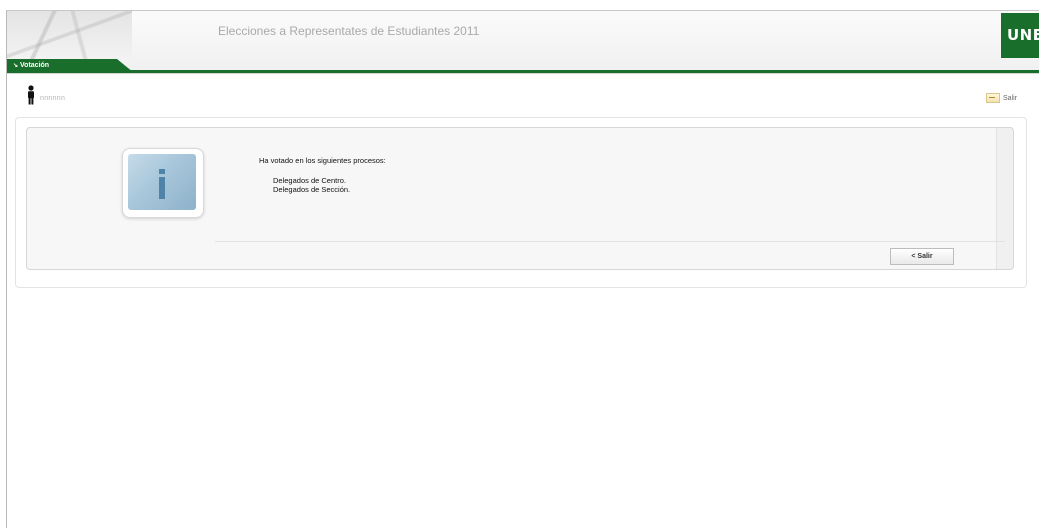 This screenshot has width=1039, height=528. What do you see at coordinates (162, 171) in the screenshot?
I see `info-dot` at bounding box center [162, 171].